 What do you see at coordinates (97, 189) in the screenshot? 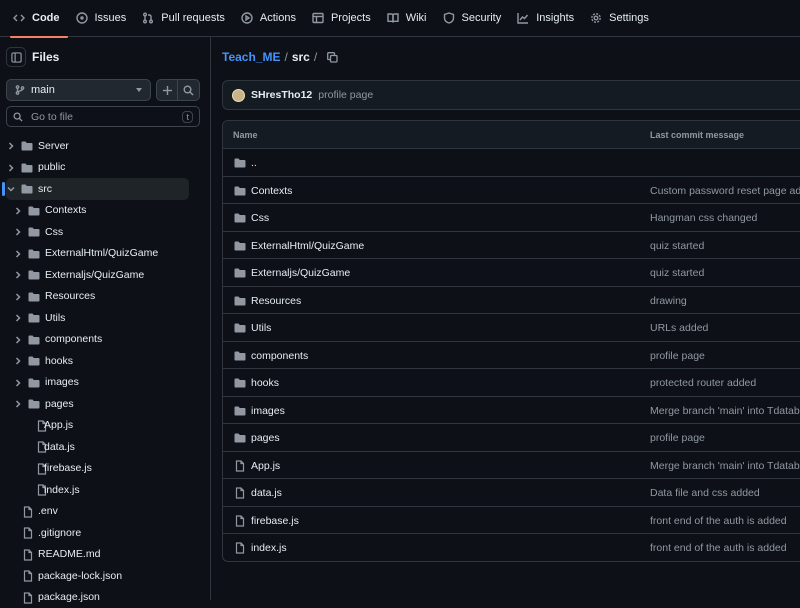
I see `tree-folder: src` at bounding box center [97, 189].